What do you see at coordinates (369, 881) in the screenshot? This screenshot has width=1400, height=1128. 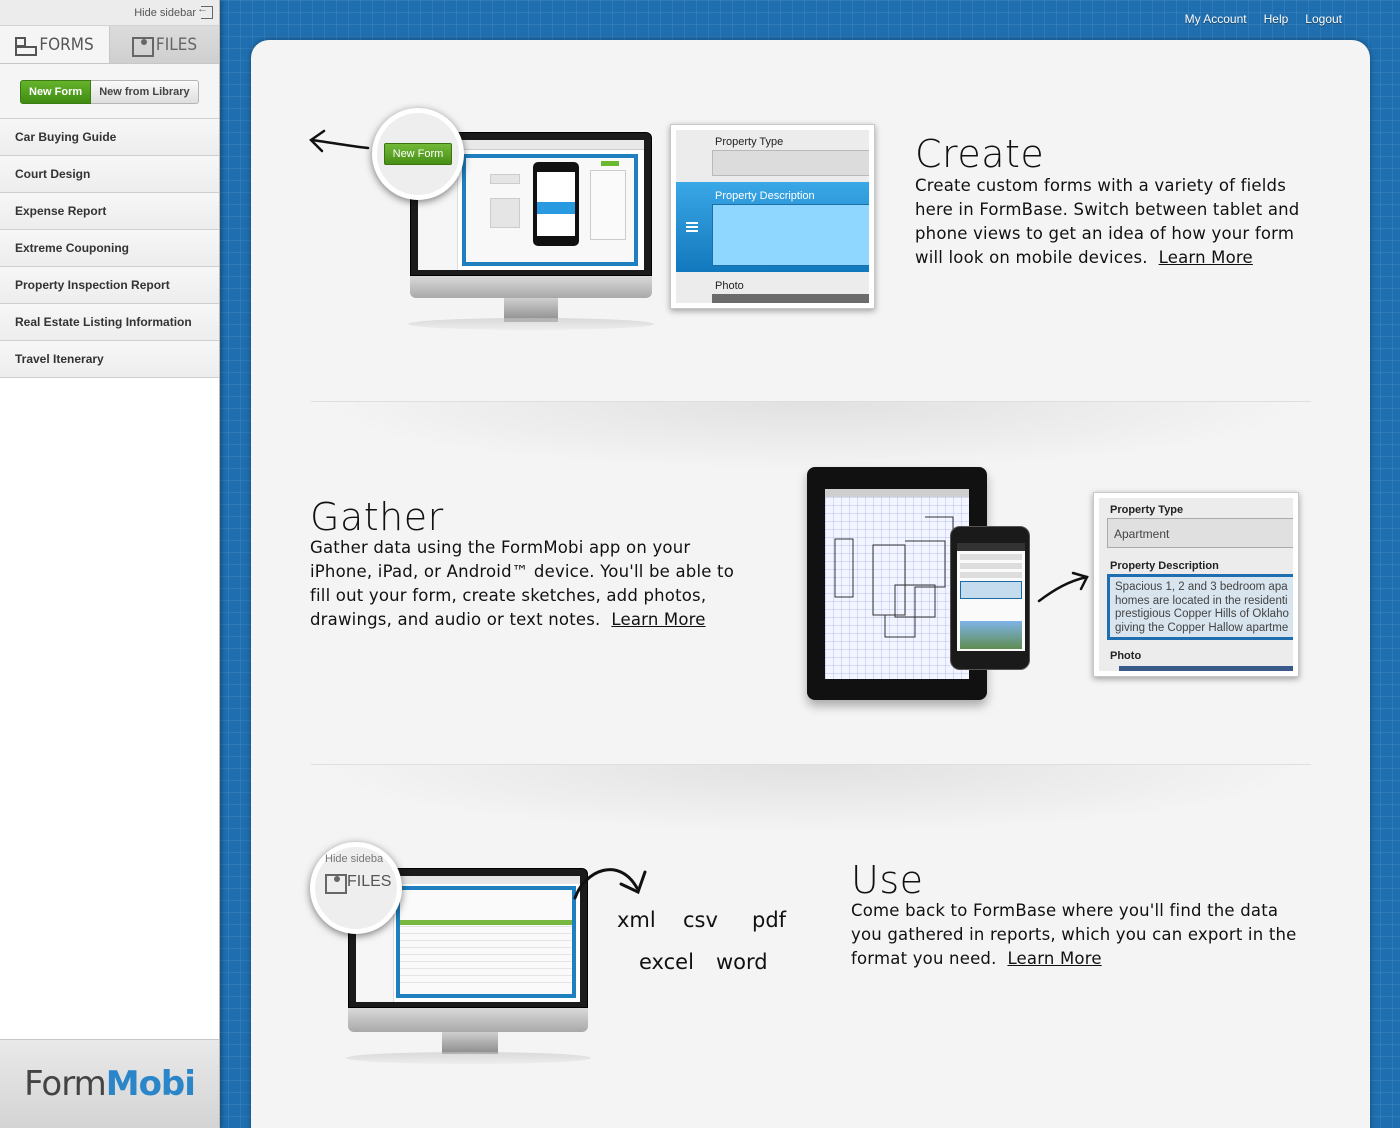 I see `magnified-files-label: FILES` at bounding box center [369, 881].